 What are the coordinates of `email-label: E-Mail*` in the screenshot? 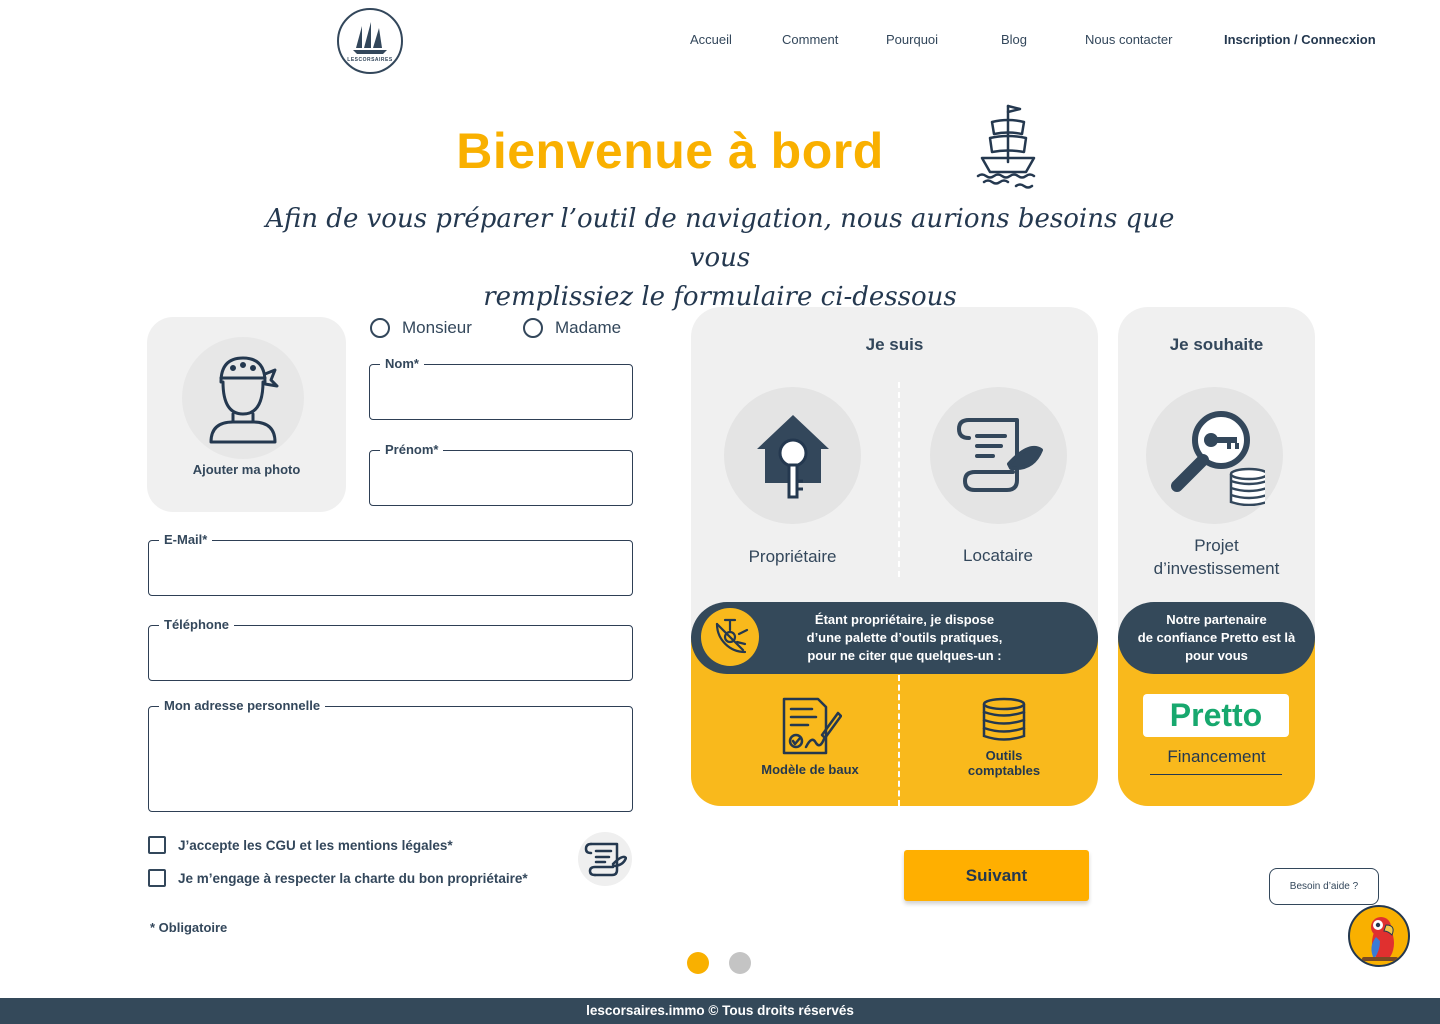 It's located at (186, 539).